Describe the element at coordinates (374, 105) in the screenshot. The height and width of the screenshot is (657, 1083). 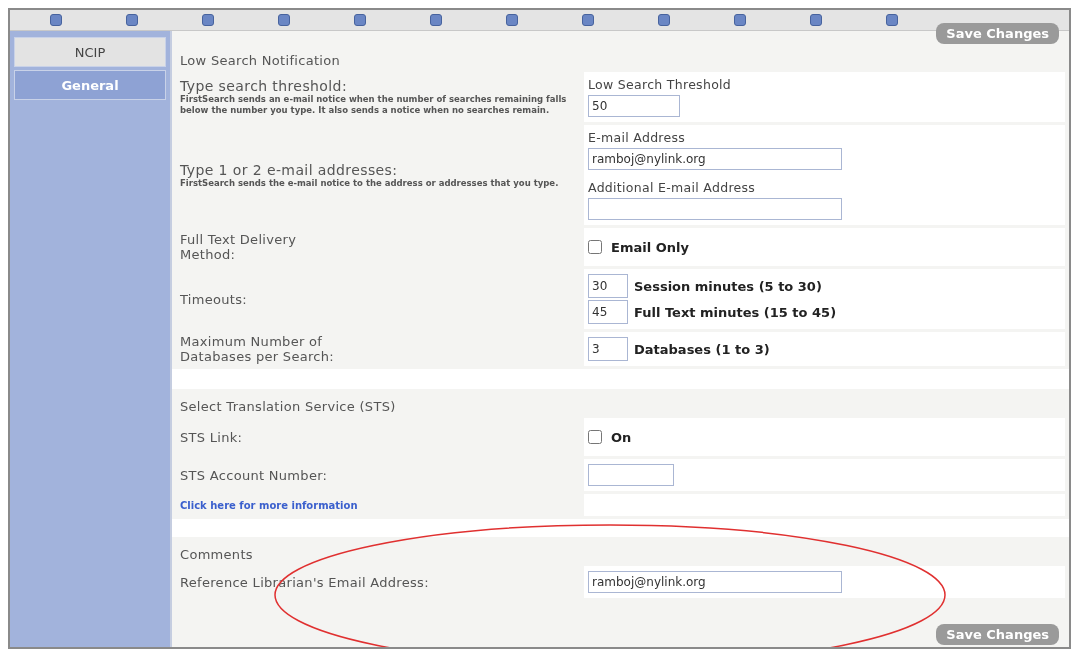
I see `setting-description: FirstSearch sends an e-mail notice when the number of searches remaining falls below the number you type. It also sends a notice when no searches remain.` at that location.